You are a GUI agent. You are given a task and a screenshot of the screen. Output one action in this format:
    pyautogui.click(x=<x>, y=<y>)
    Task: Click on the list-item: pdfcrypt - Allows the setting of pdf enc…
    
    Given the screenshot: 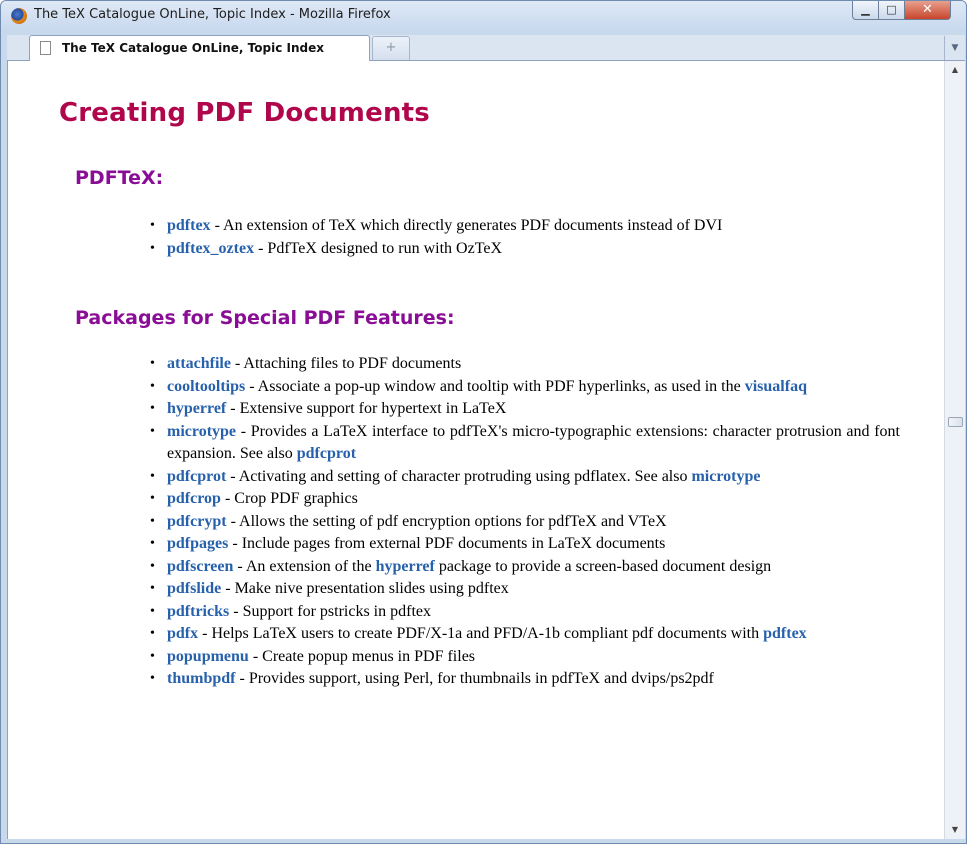 What is the action you would take?
    pyautogui.click(x=524, y=522)
    